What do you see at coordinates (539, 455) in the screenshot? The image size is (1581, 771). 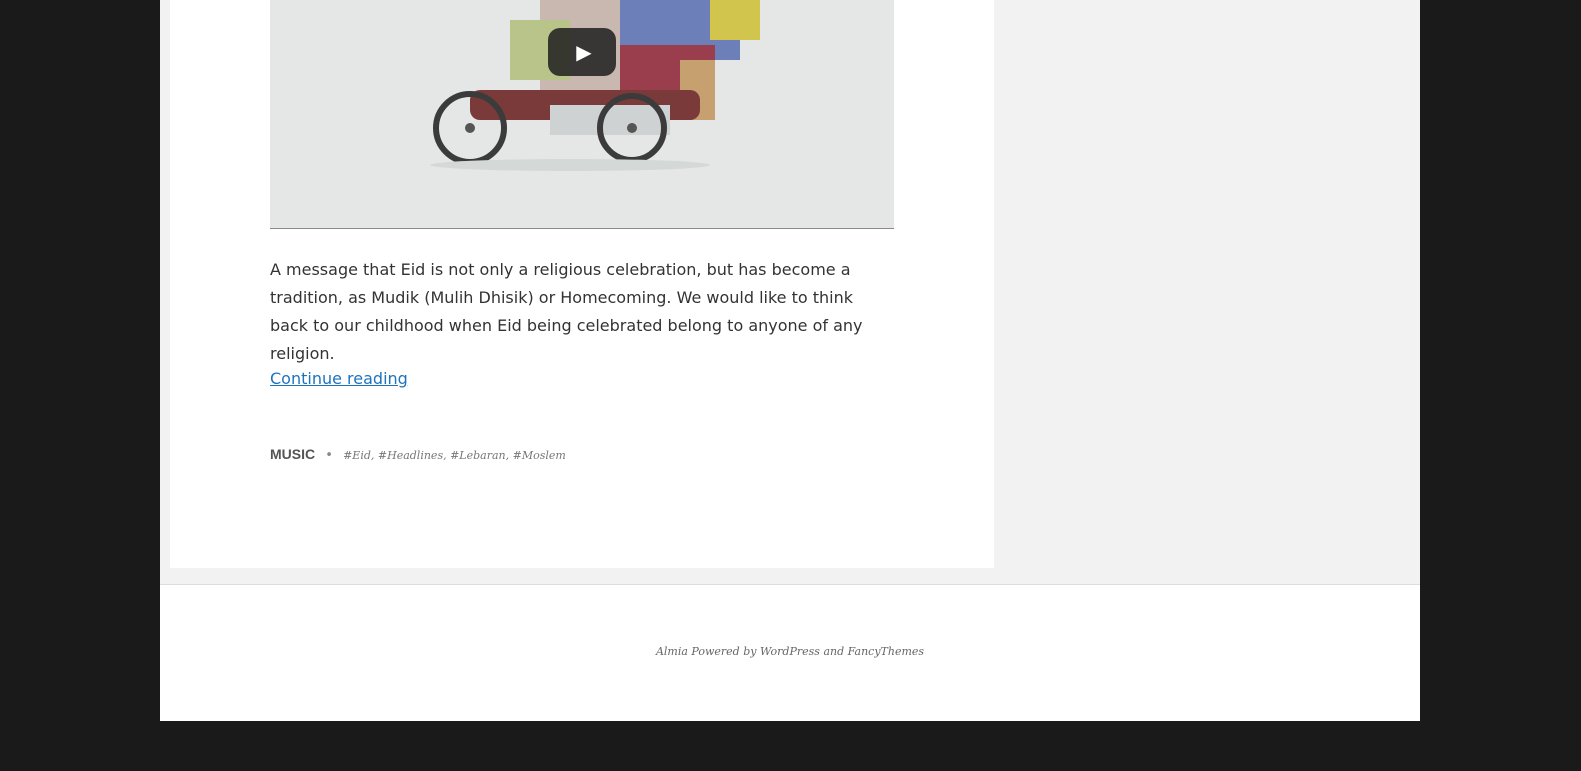 I see `tag-link-moslem: #Moslem` at bounding box center [539, 455].